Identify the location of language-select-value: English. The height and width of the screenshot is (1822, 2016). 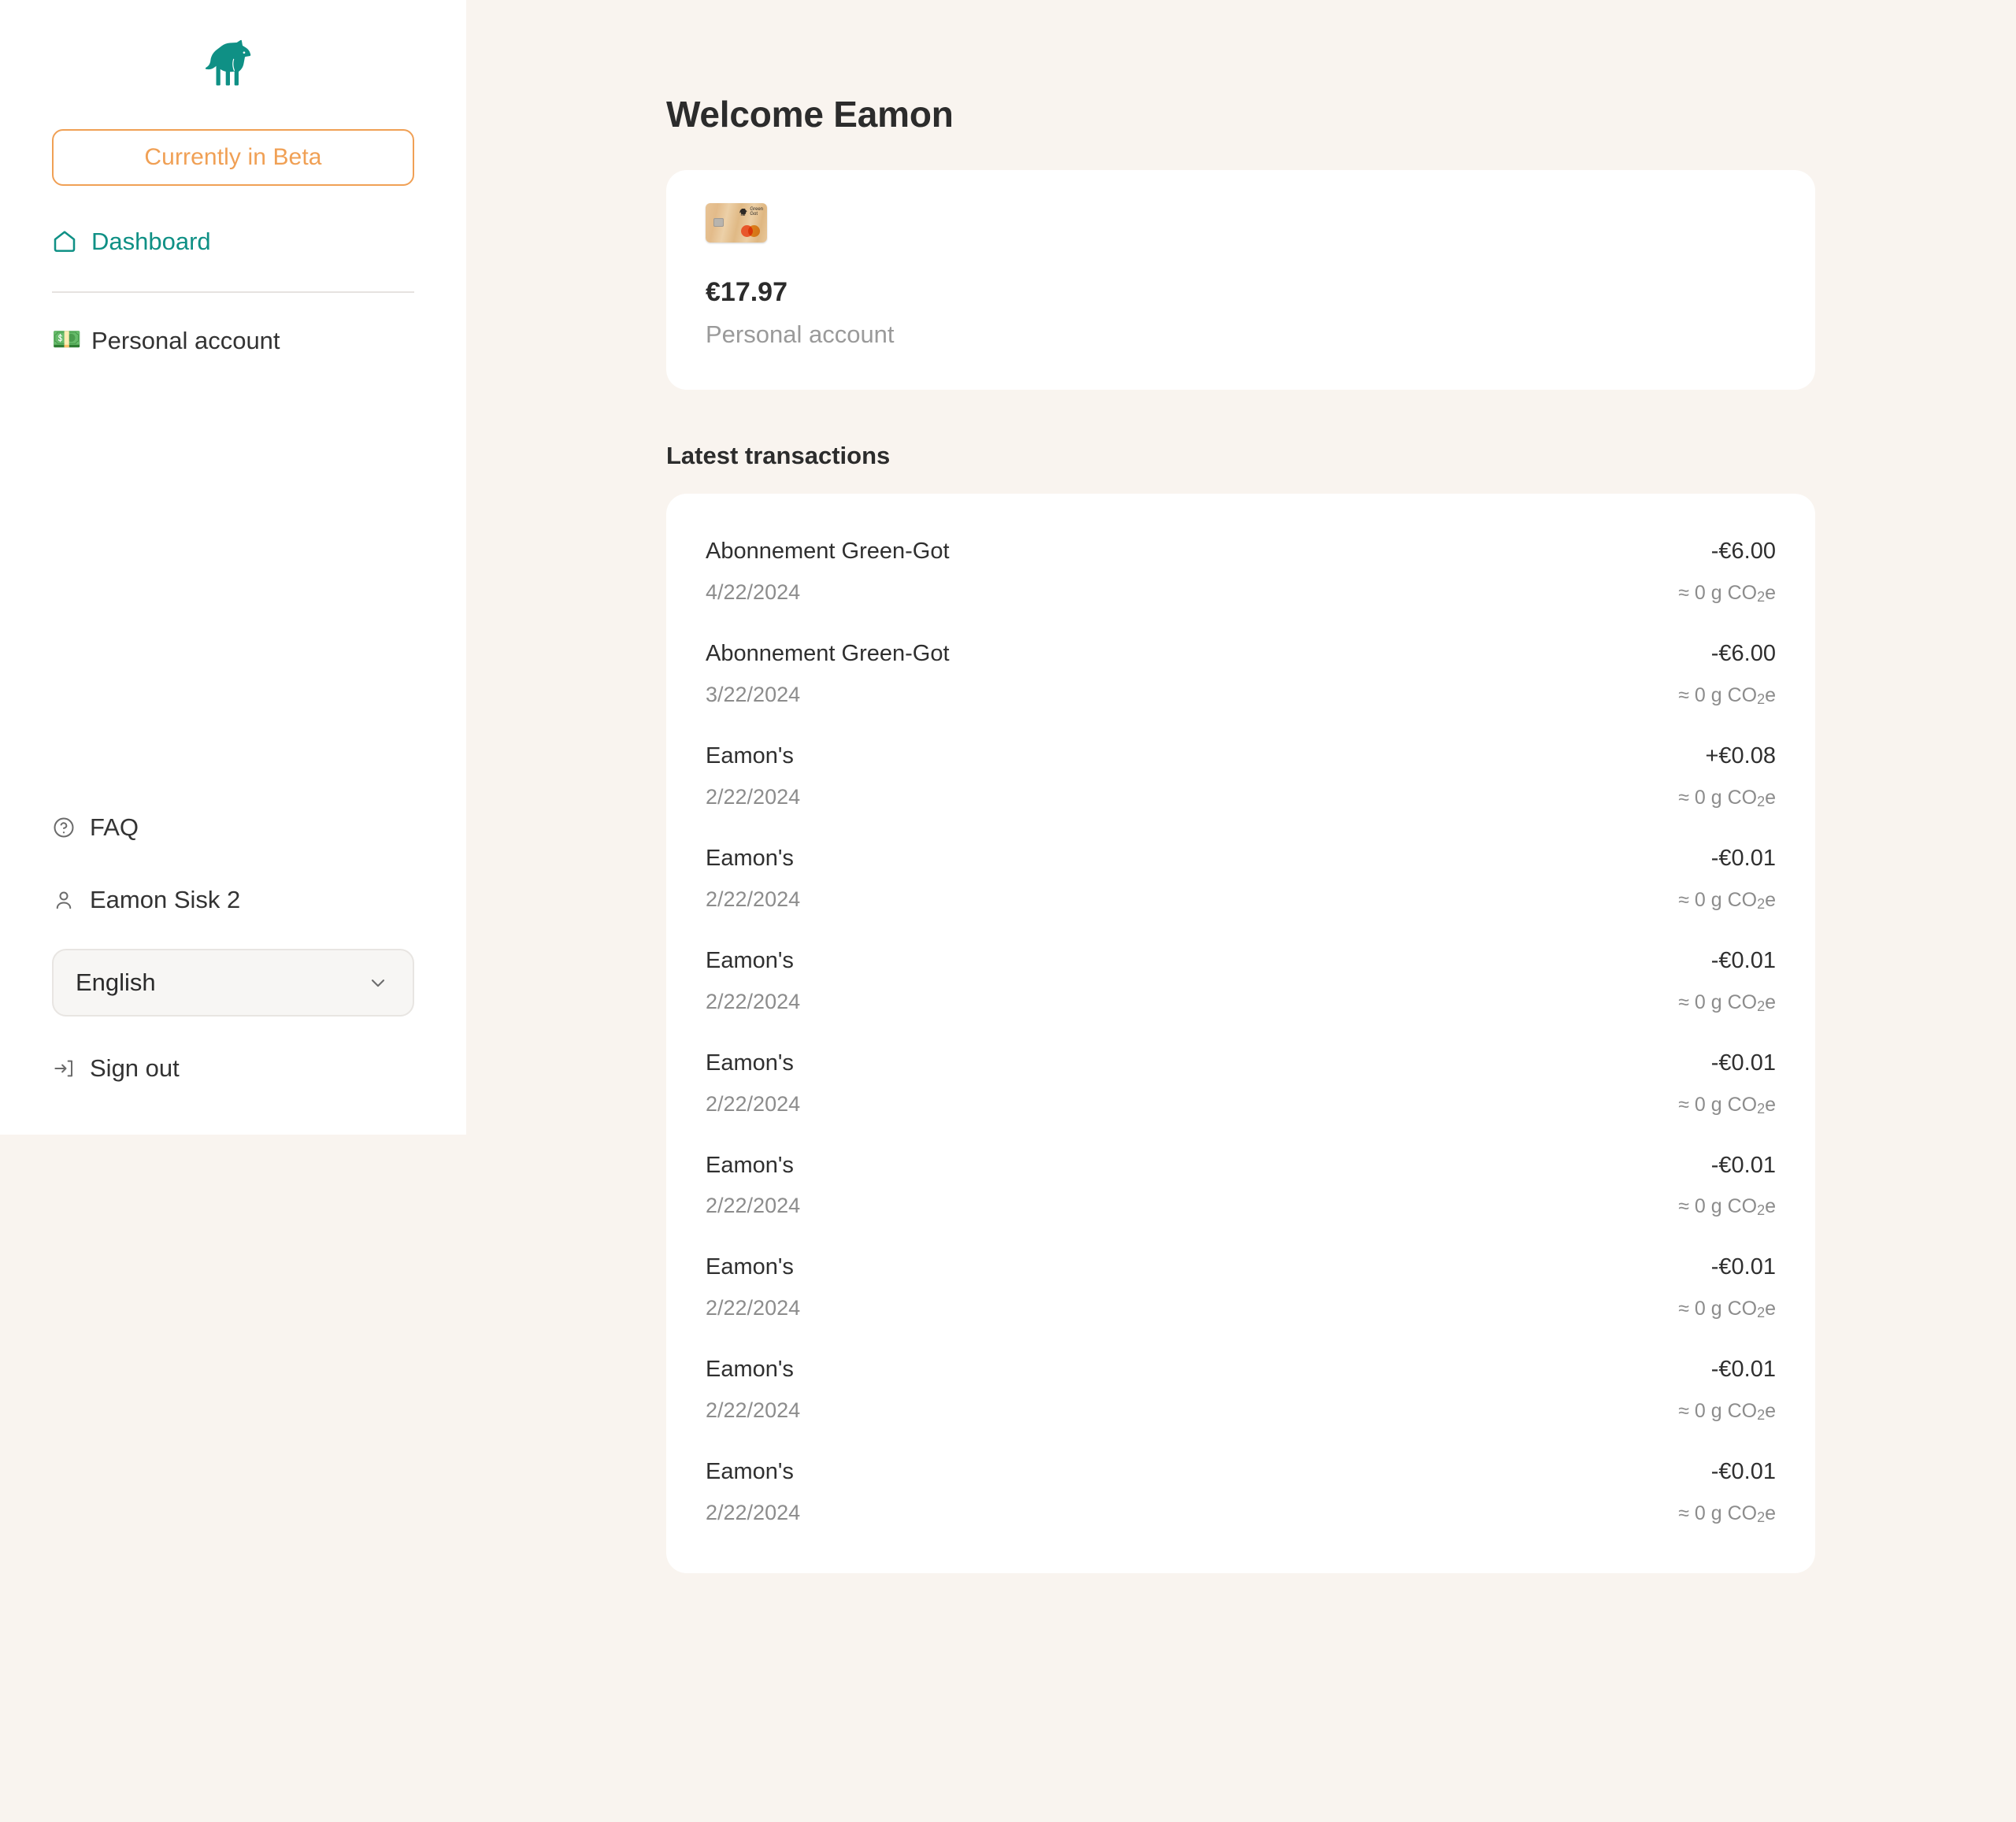
(116, 982).